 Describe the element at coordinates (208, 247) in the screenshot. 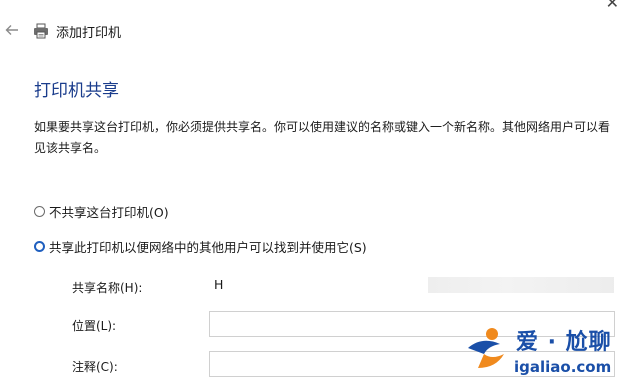

I see `radio-label-share-printer: 共享此打印机以便网络中的其他用户可以找到并使用它(S)` at that location.